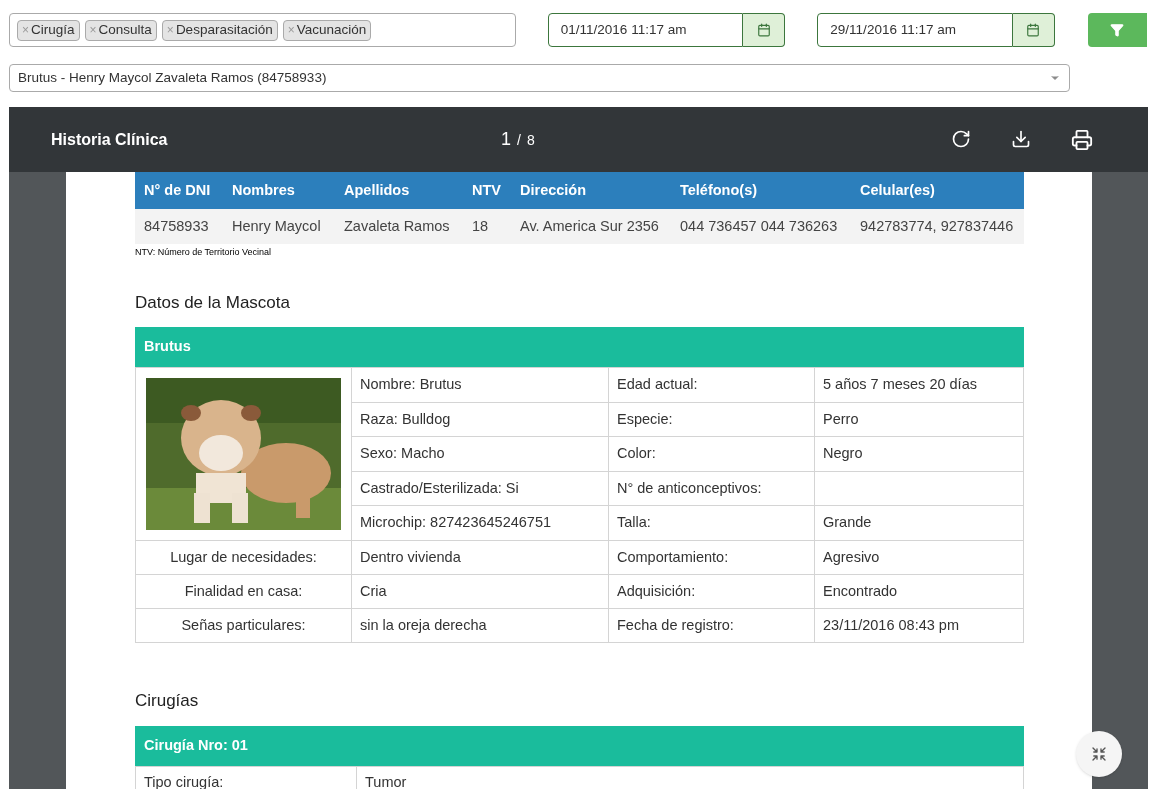 Image resolution: width=1156 pixels, height=789 pixels. Describe the element at coordinates (579, 745) in the screenshot. I see `surgery-header: Cirugía Nro: 01` at that location.